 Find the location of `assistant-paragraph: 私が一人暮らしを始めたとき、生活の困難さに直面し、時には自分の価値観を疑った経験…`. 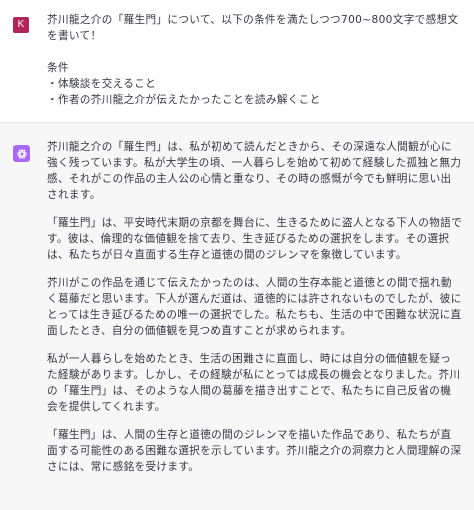

assistant-paragraph: 私が一人暮らしを始めたとき、生活の困難さに直面し、時には自分の価値観を疑った経験… is located at coordinates (254, 383).